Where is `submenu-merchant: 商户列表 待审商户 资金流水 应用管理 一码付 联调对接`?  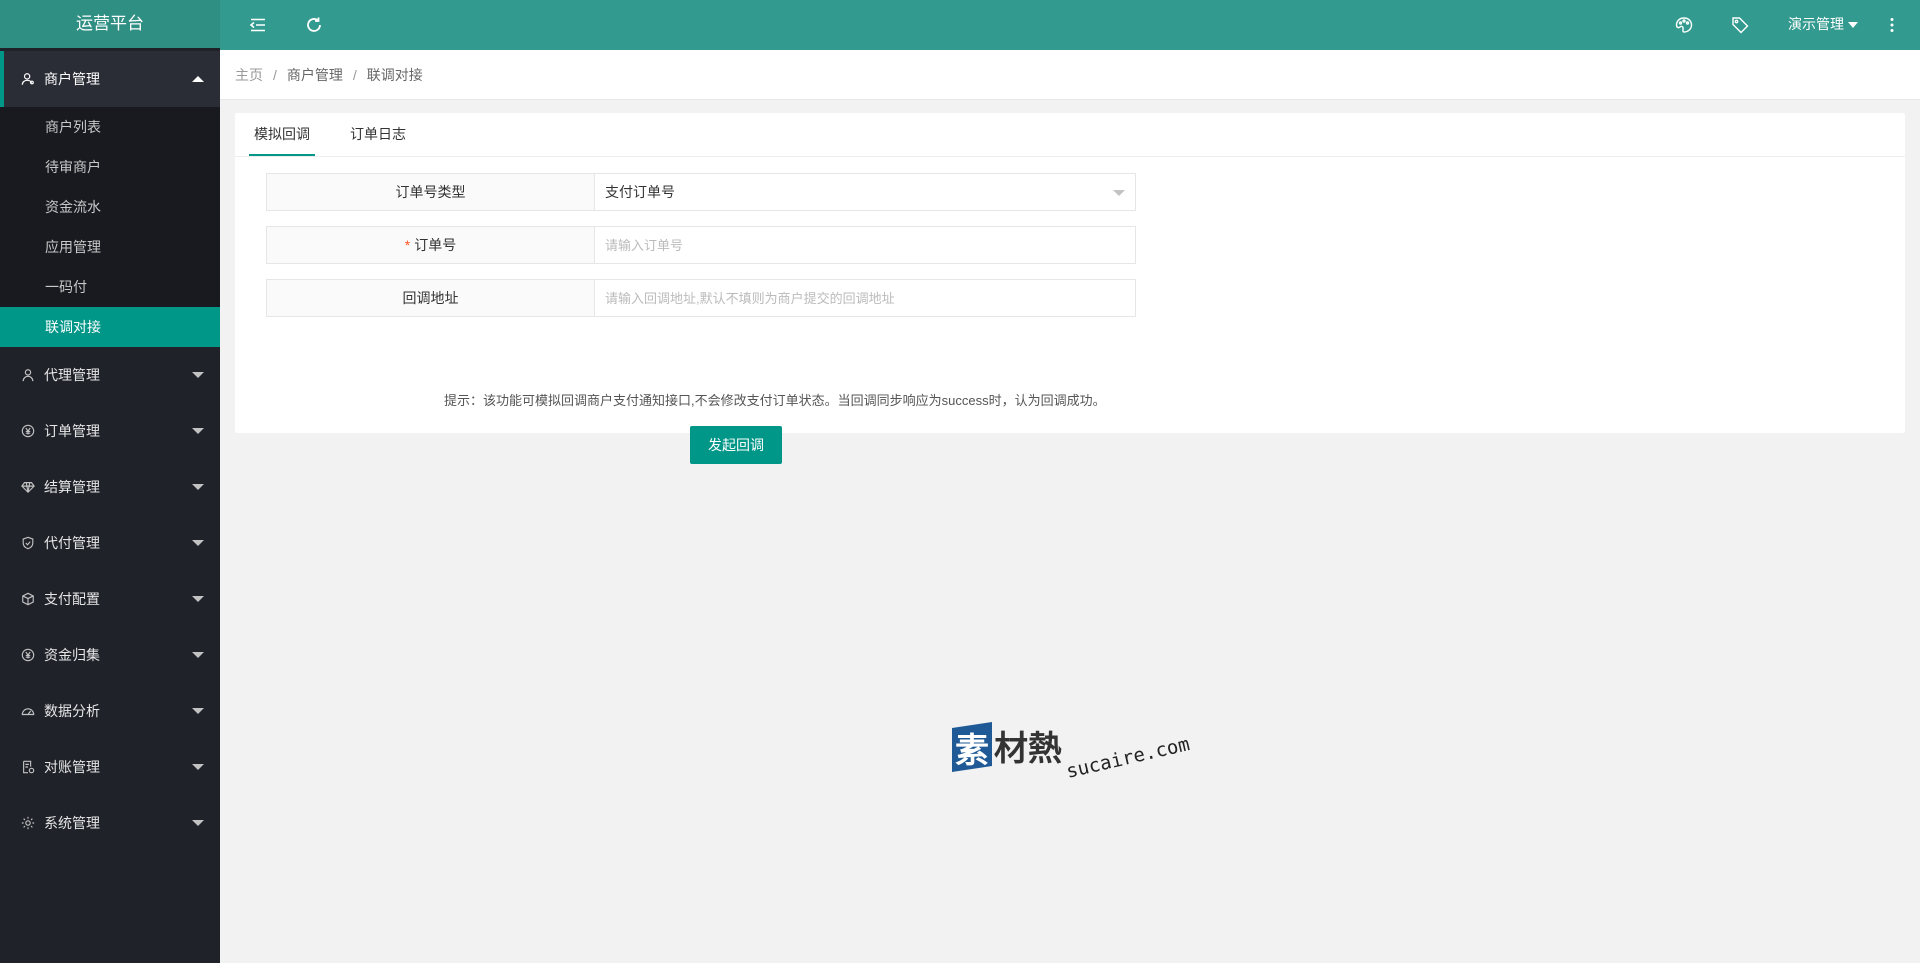 submenu-merchant: 商户列表 待审商户 资金流水 应用管理 一码付 联调对接 is located at coordinates (110, 227).